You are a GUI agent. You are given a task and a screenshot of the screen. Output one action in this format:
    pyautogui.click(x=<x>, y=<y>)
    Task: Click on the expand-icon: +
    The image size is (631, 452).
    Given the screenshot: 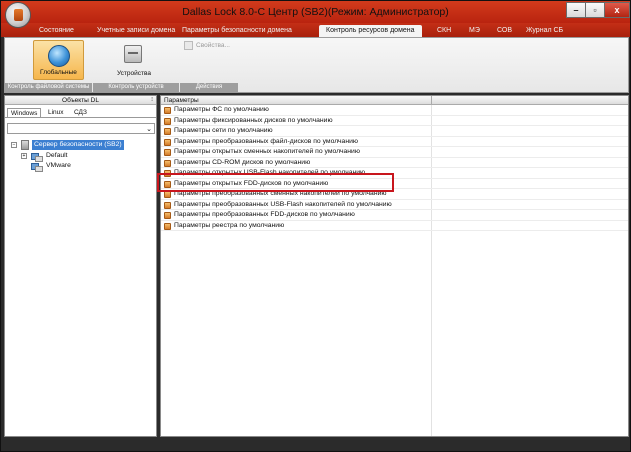 What is the action you would take?
    pyautogui.click(x=24, y=156)
    